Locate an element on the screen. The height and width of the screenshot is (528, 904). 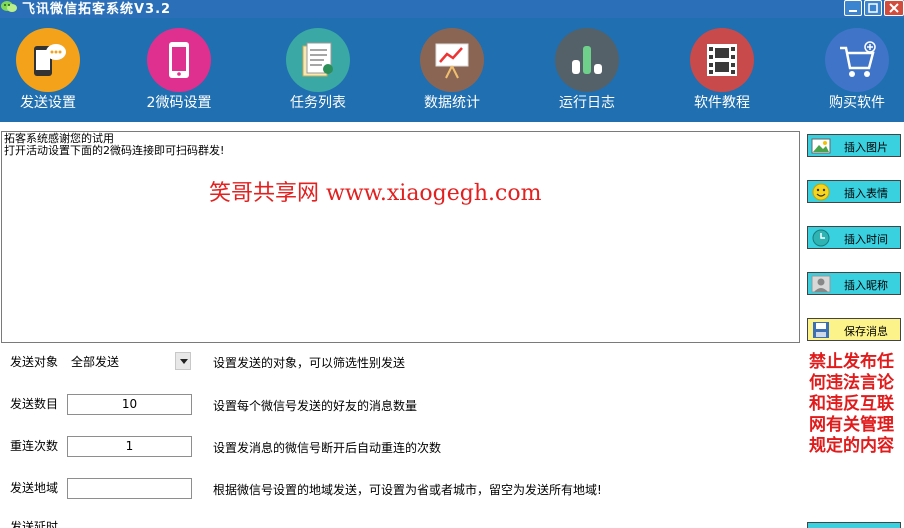
film-icon is located at coordinates (722, 60).